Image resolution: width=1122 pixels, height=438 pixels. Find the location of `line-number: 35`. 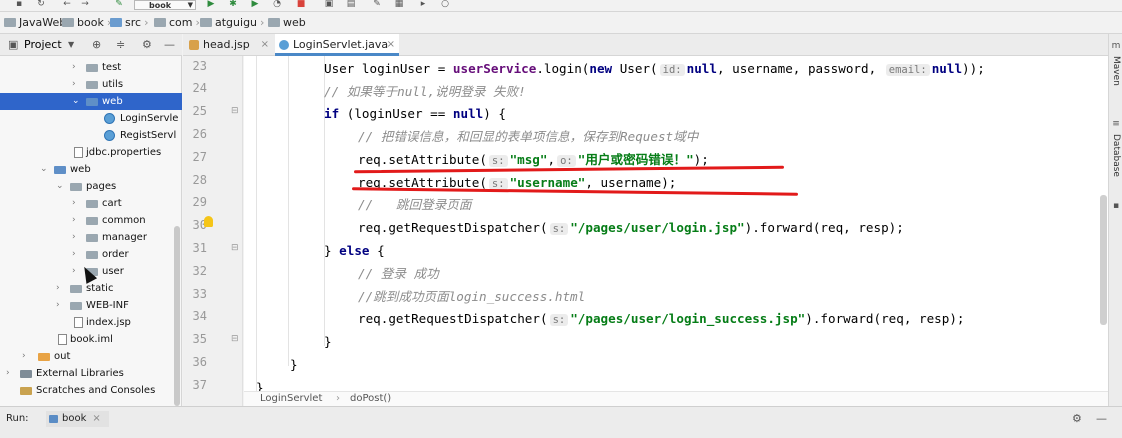

line-number: 35 is located at coordinates (199, 339).